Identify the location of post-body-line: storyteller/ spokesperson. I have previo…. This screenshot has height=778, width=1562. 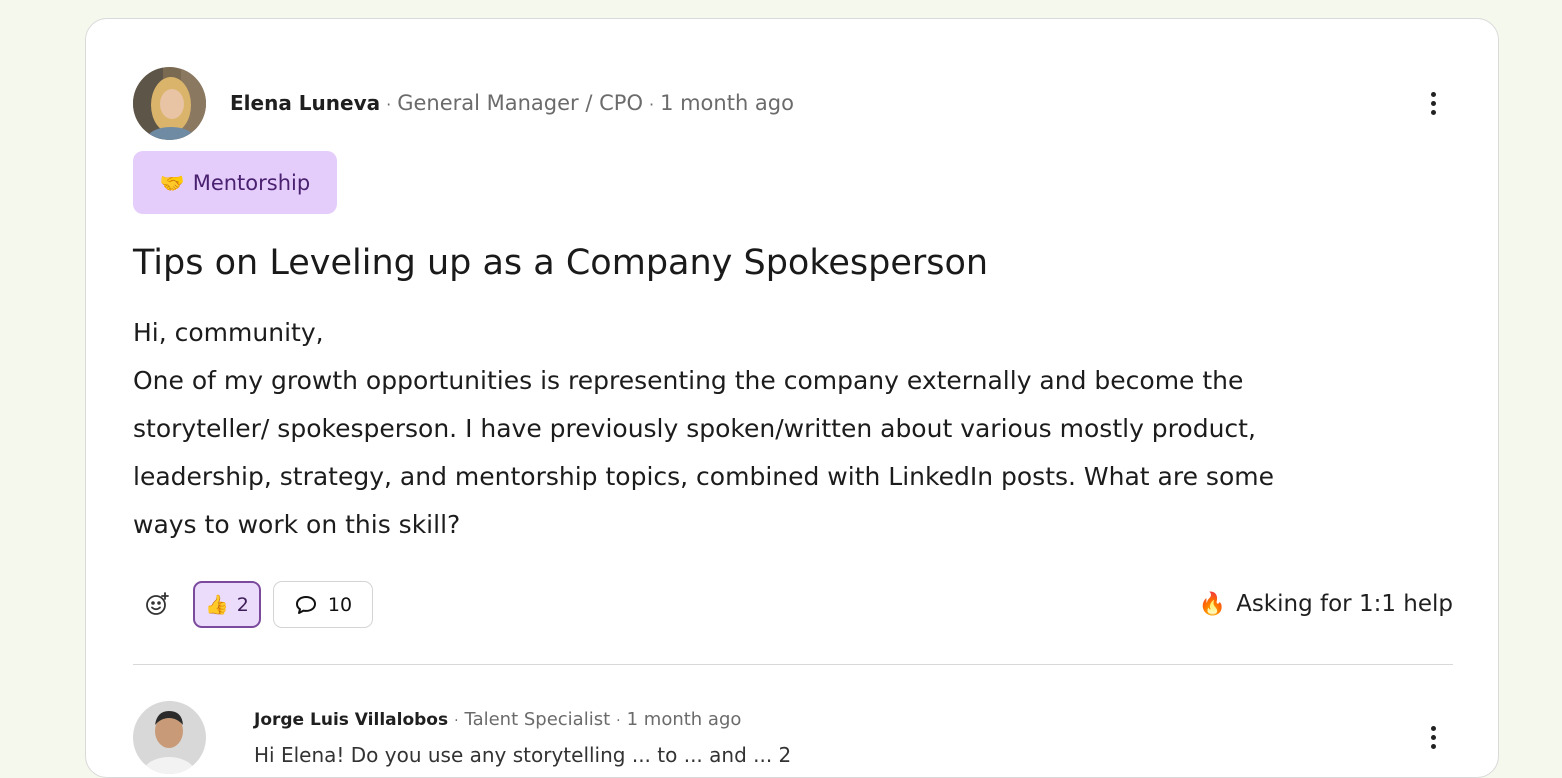
(694, 428).